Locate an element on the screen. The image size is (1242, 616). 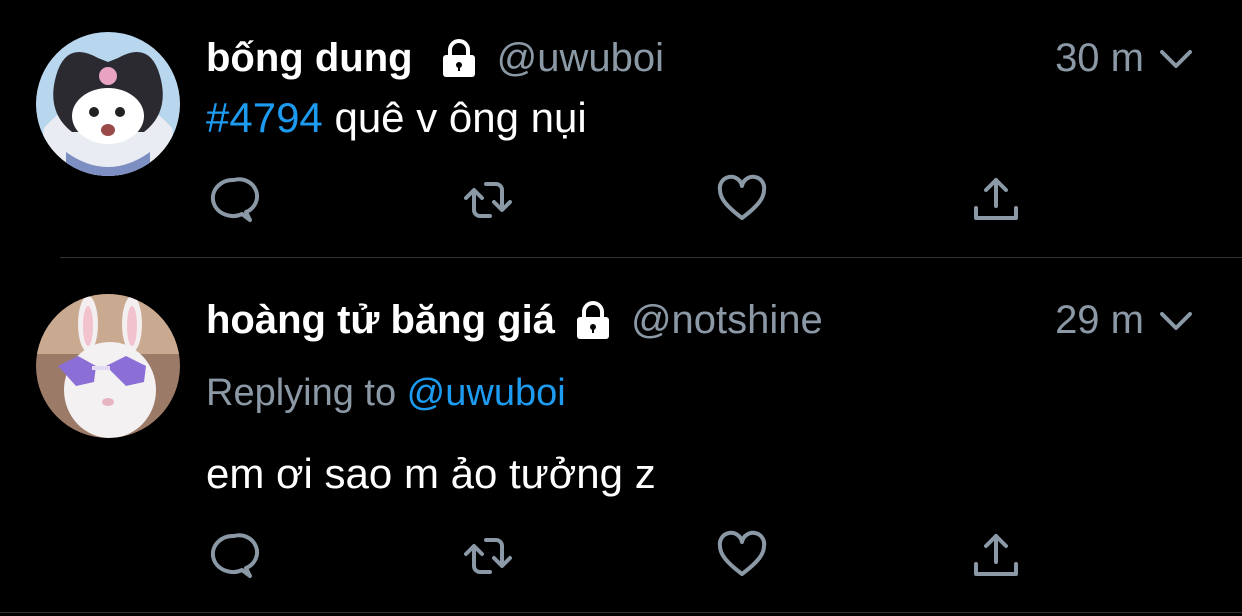
tweet-text-content: quê v ông nụi is located at coordinates (454, 117).